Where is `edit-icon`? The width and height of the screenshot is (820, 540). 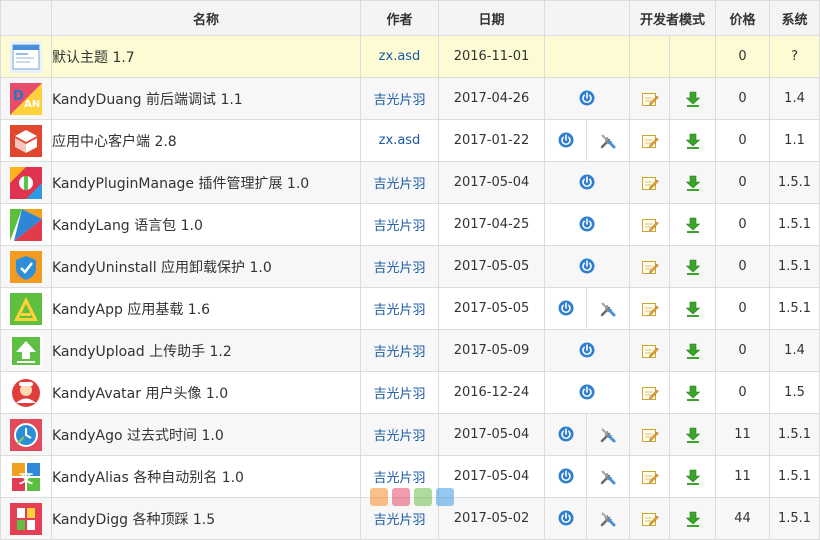
edit-icon is located at coordinates (650, 396).